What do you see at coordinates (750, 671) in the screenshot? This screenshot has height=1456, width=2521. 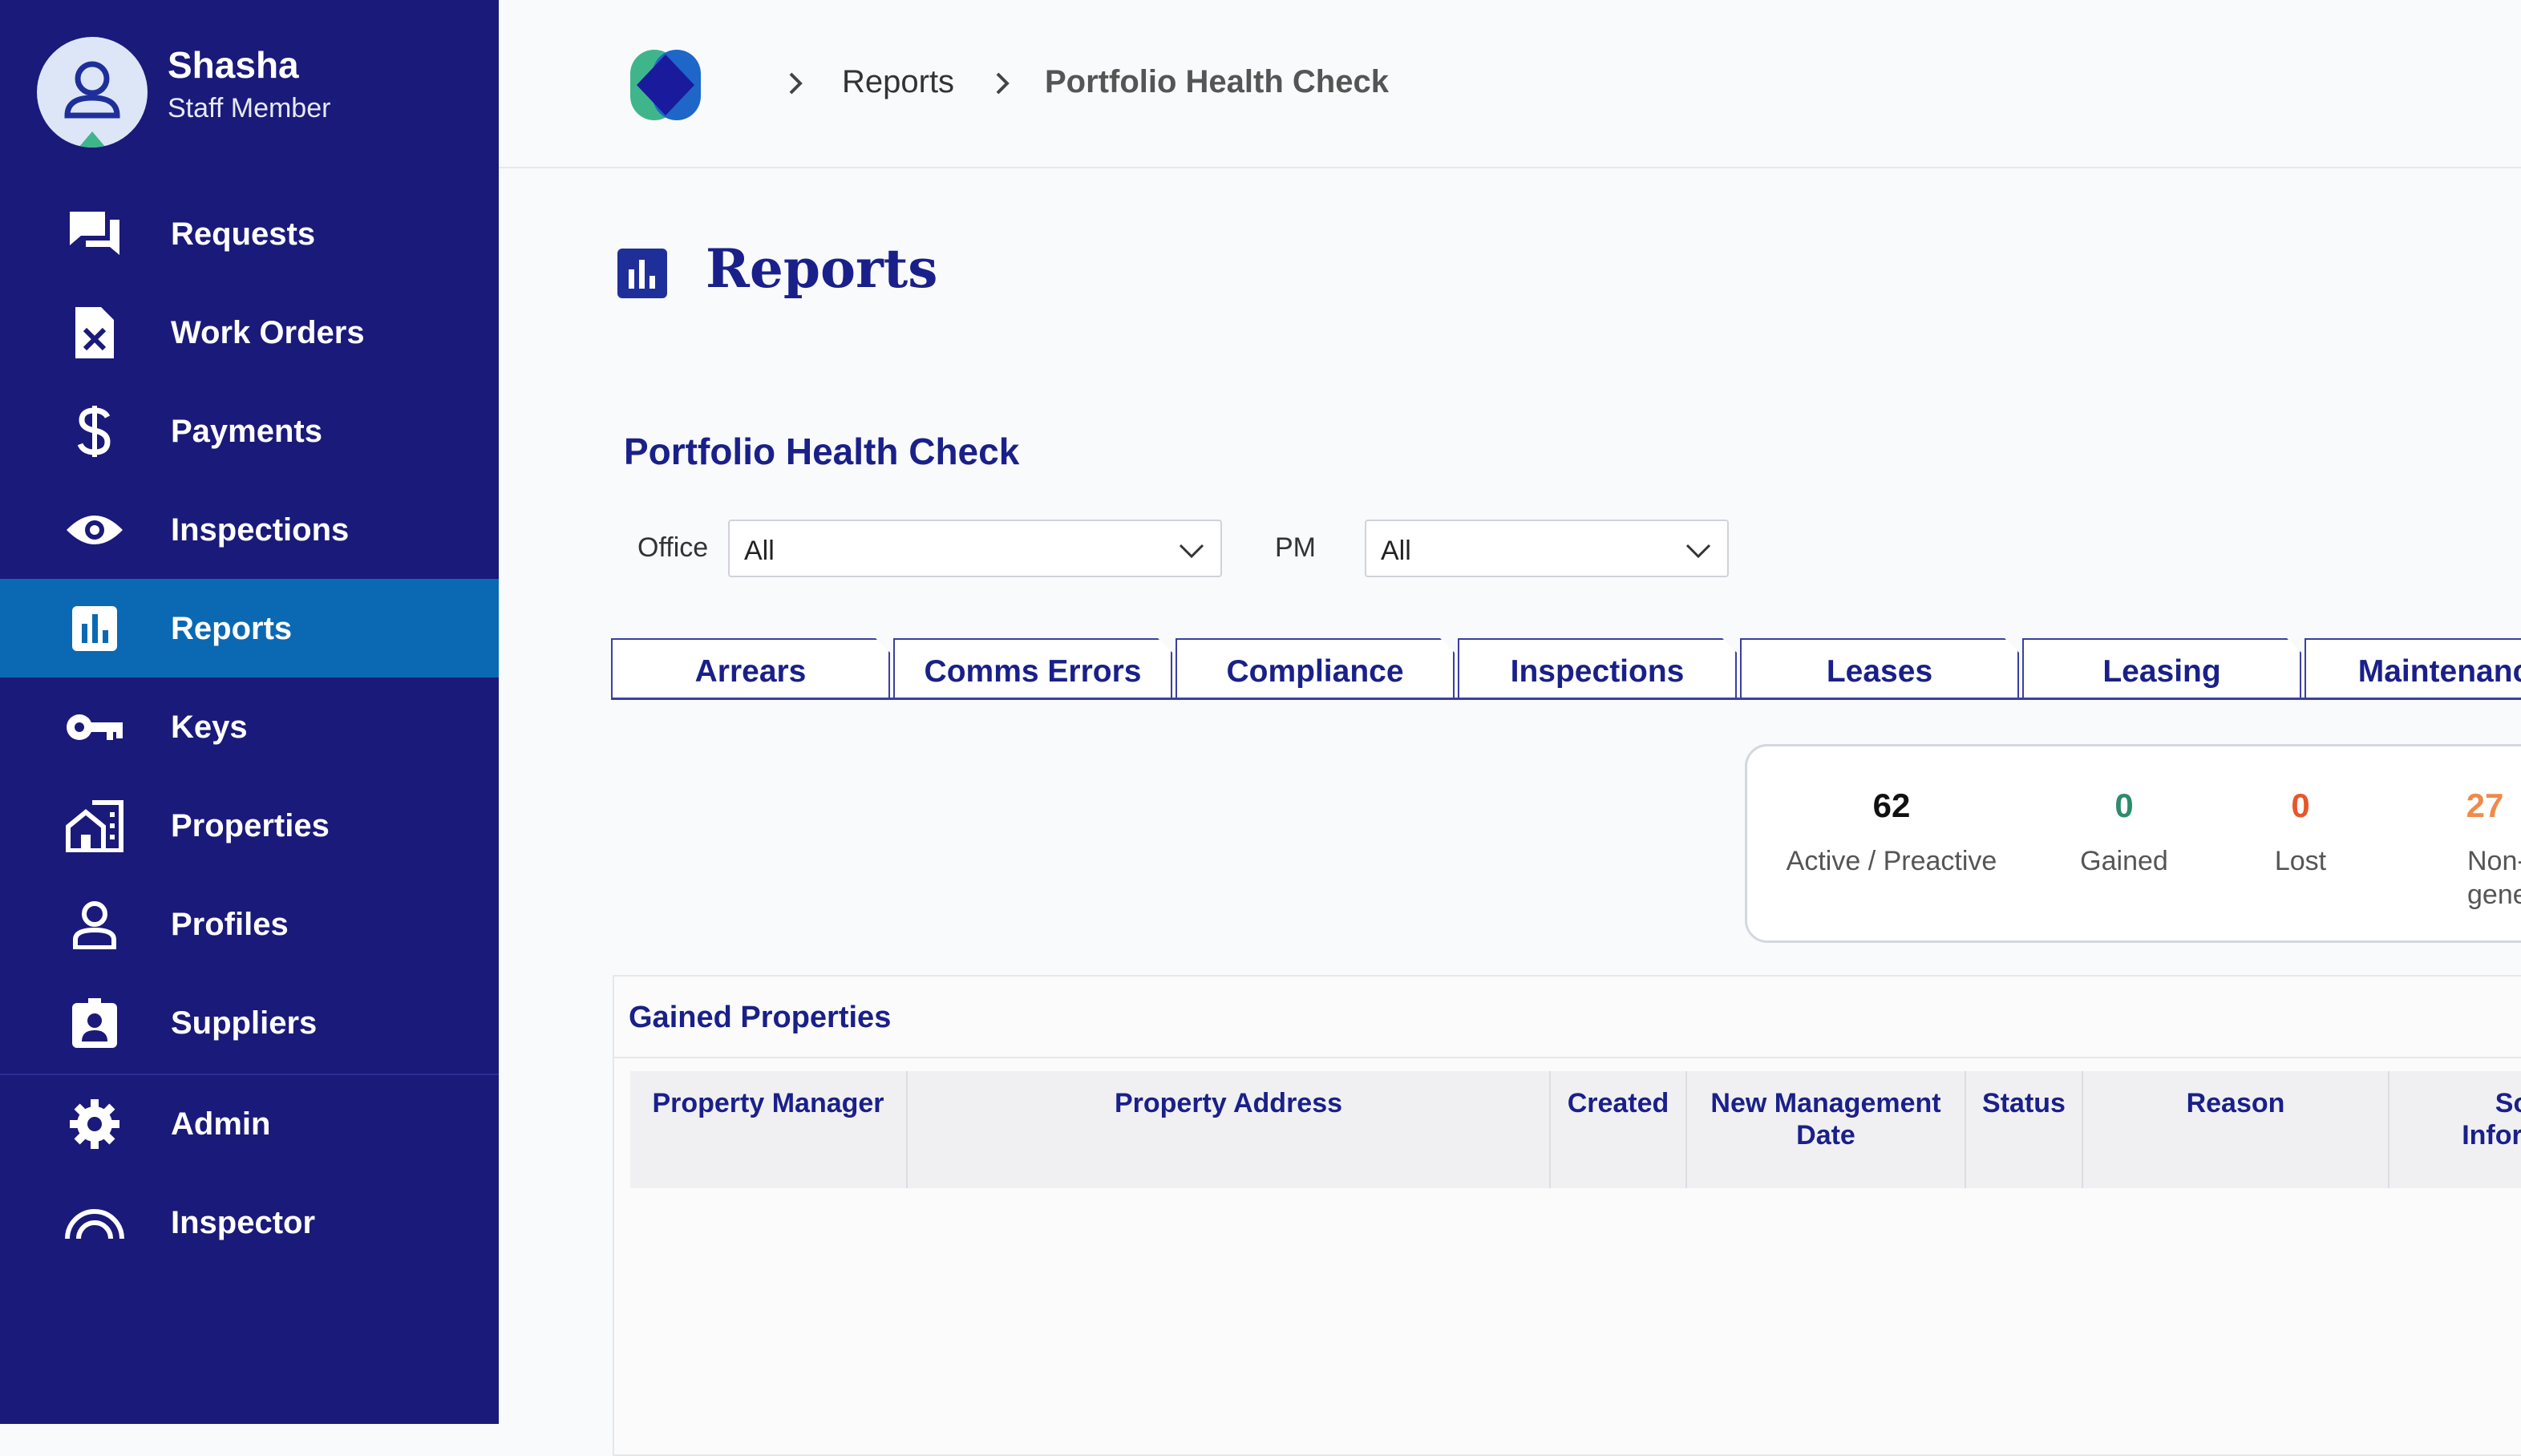 I see `tab-label: Arrears` at bounding box center [750, 671].